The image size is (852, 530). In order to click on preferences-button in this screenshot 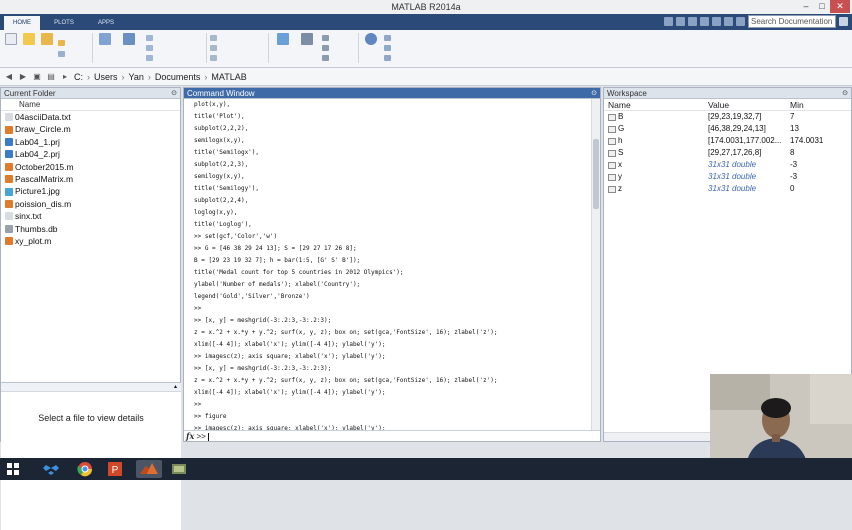, I will do `click(325, 37)`.